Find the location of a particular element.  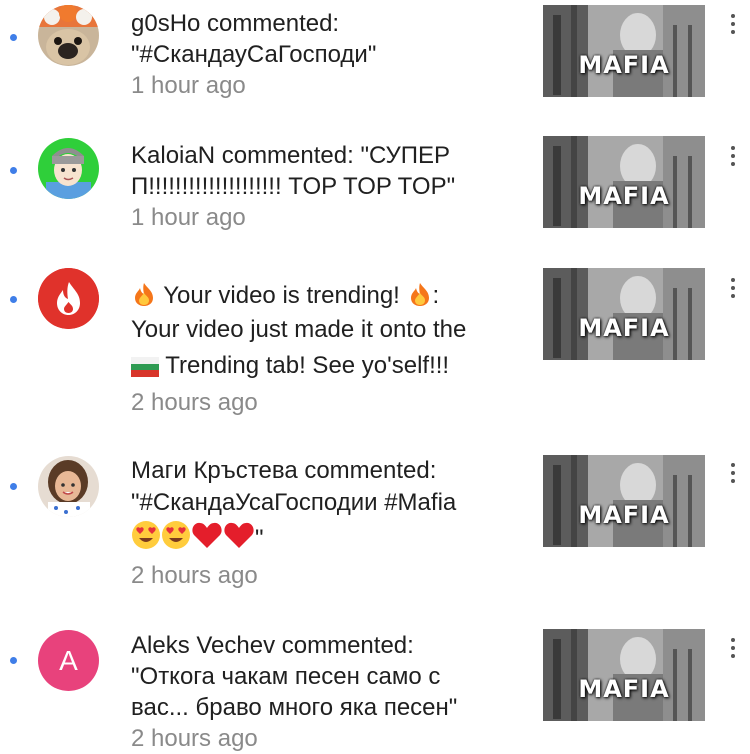

cartoon-boy-avatar-icon is located at coordinates (68, 168).